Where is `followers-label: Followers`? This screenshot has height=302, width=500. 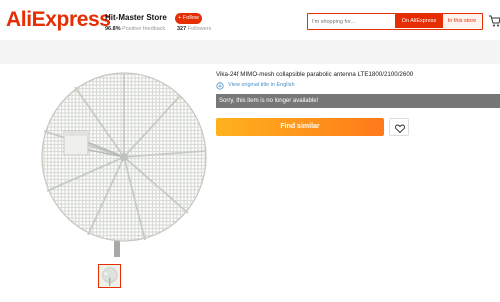 followers-label: Followers is located at coordinates (199, 29).